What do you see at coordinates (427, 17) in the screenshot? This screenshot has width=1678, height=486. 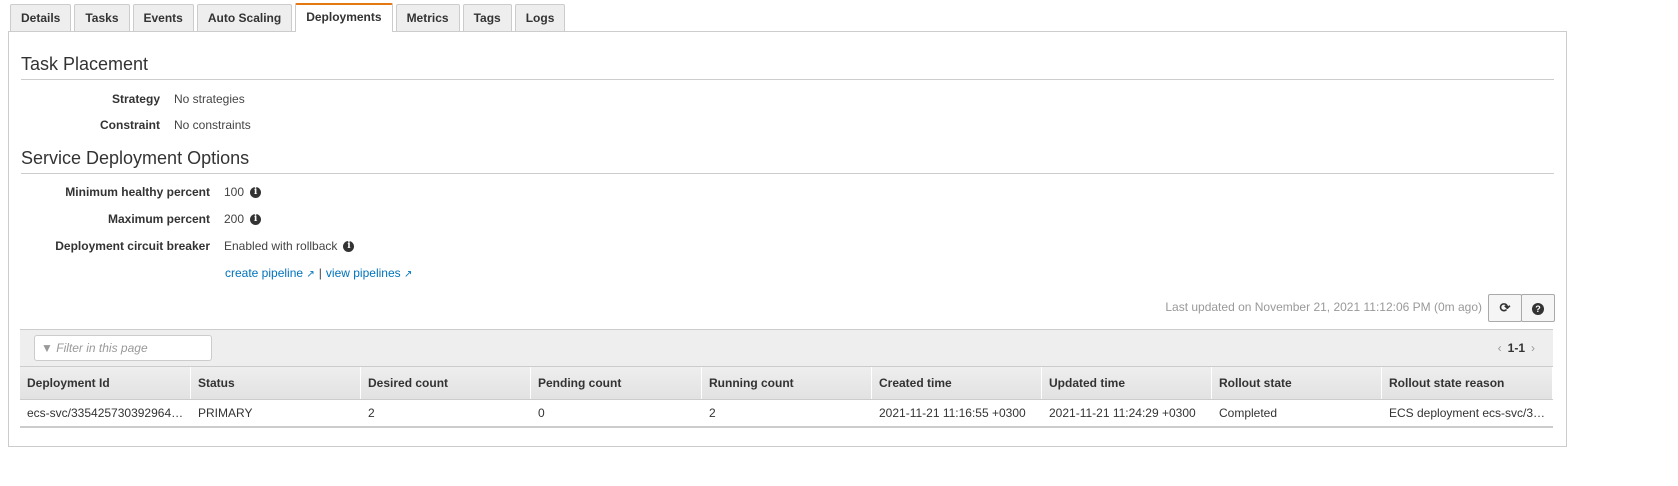 I see `tab-metrics: Metrics` at bounding box center [427, 17].